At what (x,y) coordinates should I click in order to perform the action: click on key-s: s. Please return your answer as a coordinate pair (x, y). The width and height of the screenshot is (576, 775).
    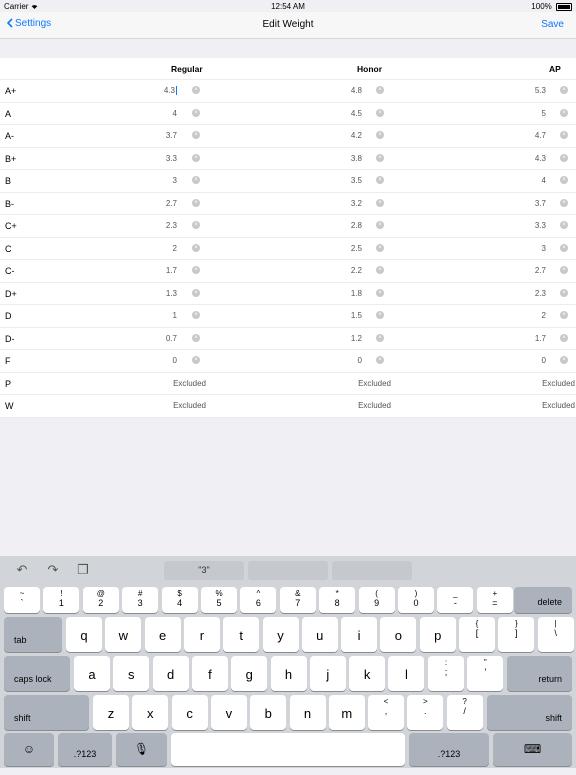
    Looking at the image, I should click on (131, 673).